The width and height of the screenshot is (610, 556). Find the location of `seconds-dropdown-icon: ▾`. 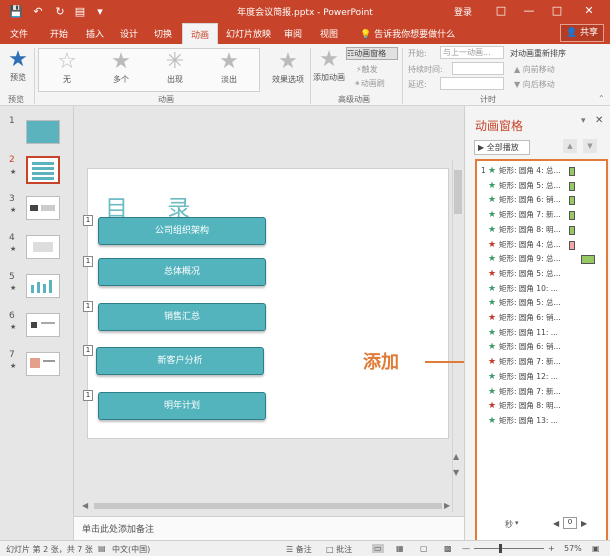

seconds-dropdown-icon: ▾ is located at coordinates (517, 523).